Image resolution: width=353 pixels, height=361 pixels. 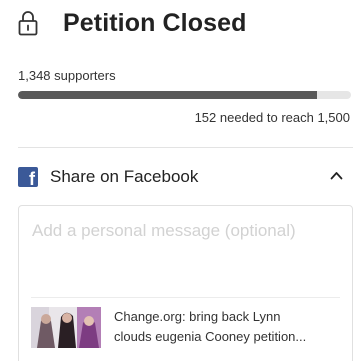 What do you see at coordinates (187, 231) in the screenshot?
I see `personal-message-input` at bounding box center [187, 231].